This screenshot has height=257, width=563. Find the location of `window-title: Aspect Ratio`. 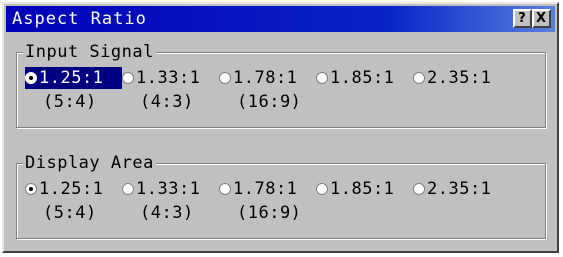

window-title: Aspect Ratio is located at coordinates (79, 19).